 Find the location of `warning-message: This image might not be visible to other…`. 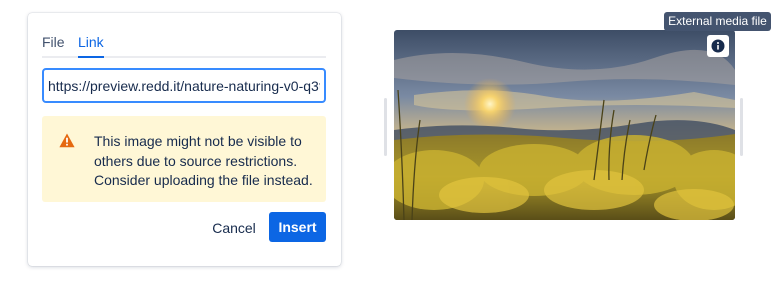

warning-message: This image might not be visible to other… is located at coordinates (203, 160).